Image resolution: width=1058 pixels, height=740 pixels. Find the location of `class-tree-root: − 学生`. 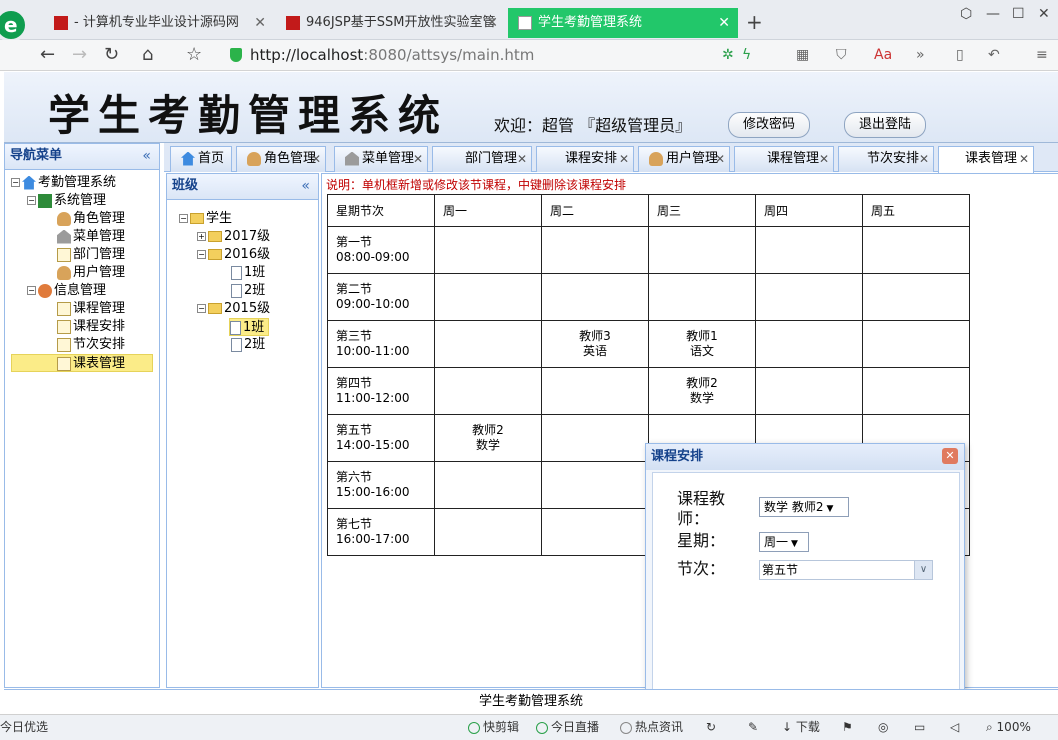

class-tree-root: − 学生 is located at coordinates (205, 219).